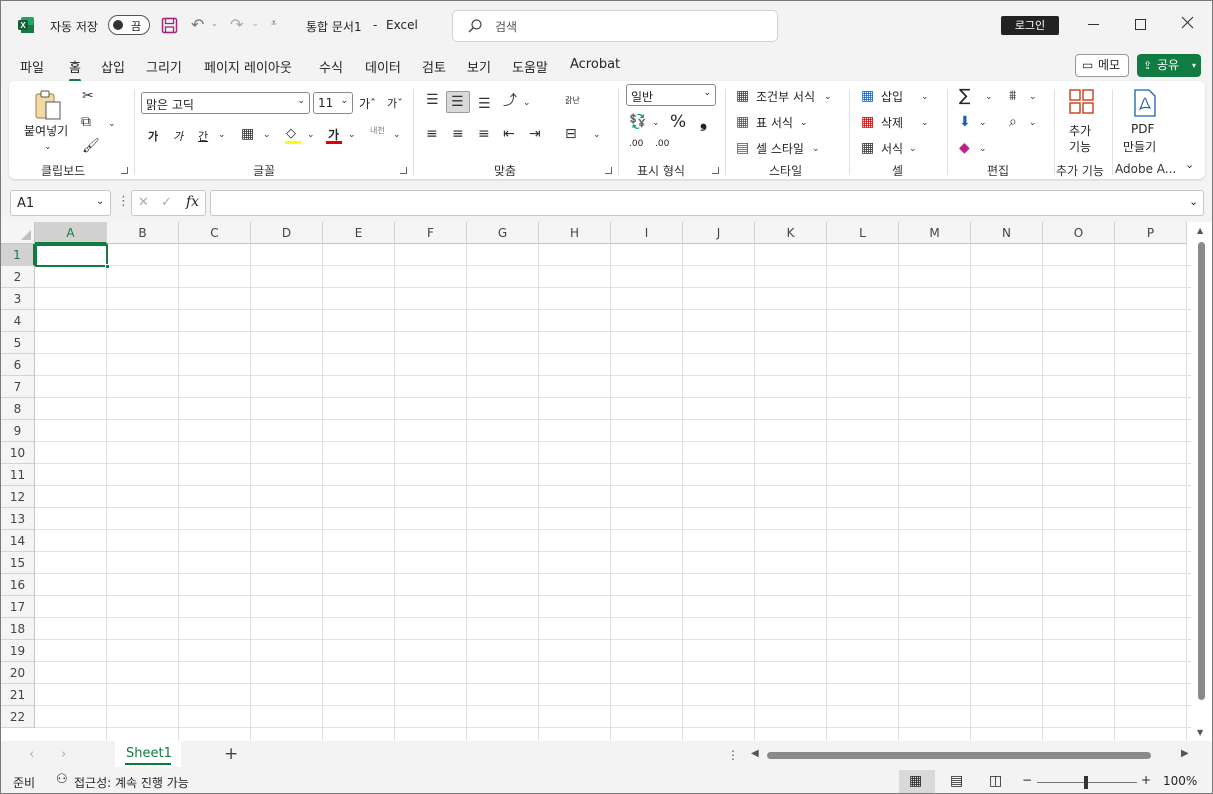 The image size is (1213, 794). I want to click on column-header: M, so click(935, 233).